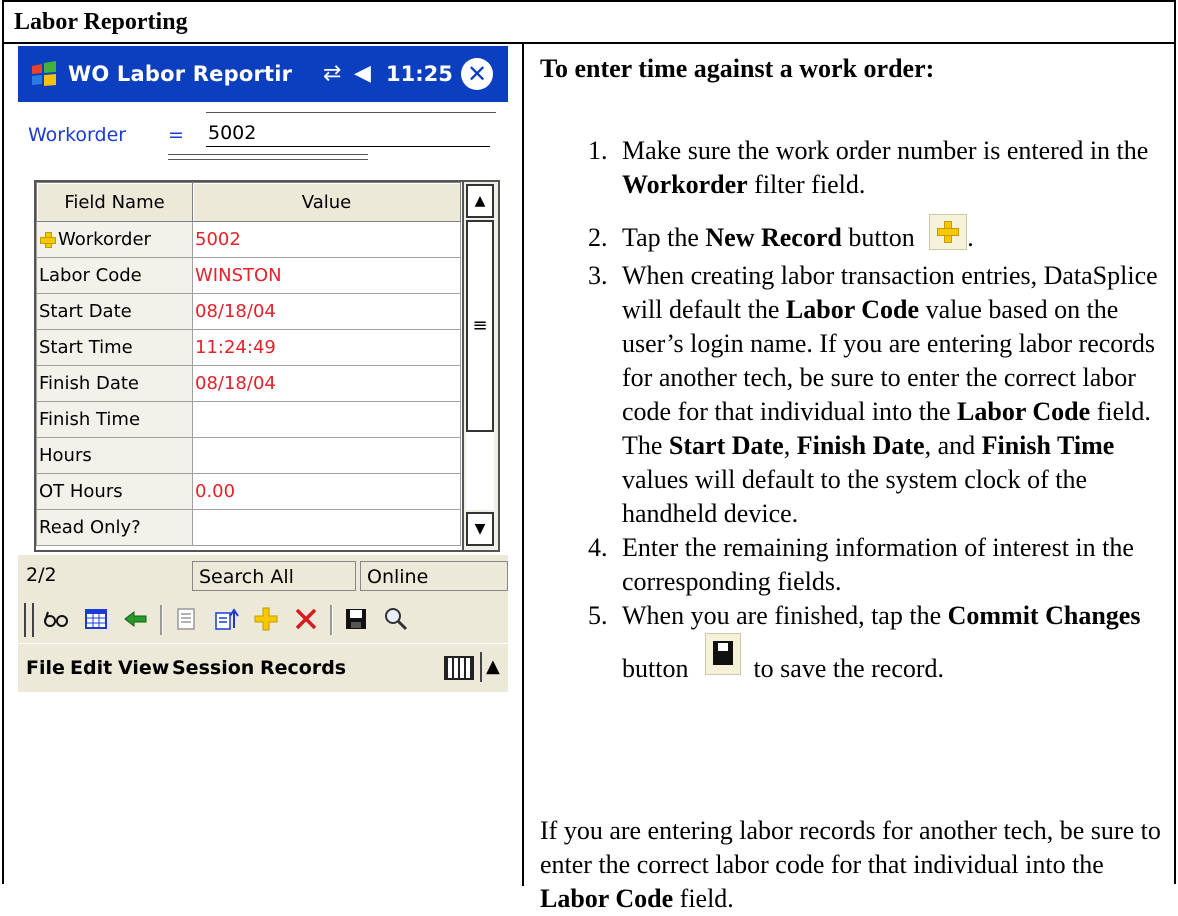 The height and width of the screenshot is (916, 1178). I want to click on toolbar, so click(263, 620).